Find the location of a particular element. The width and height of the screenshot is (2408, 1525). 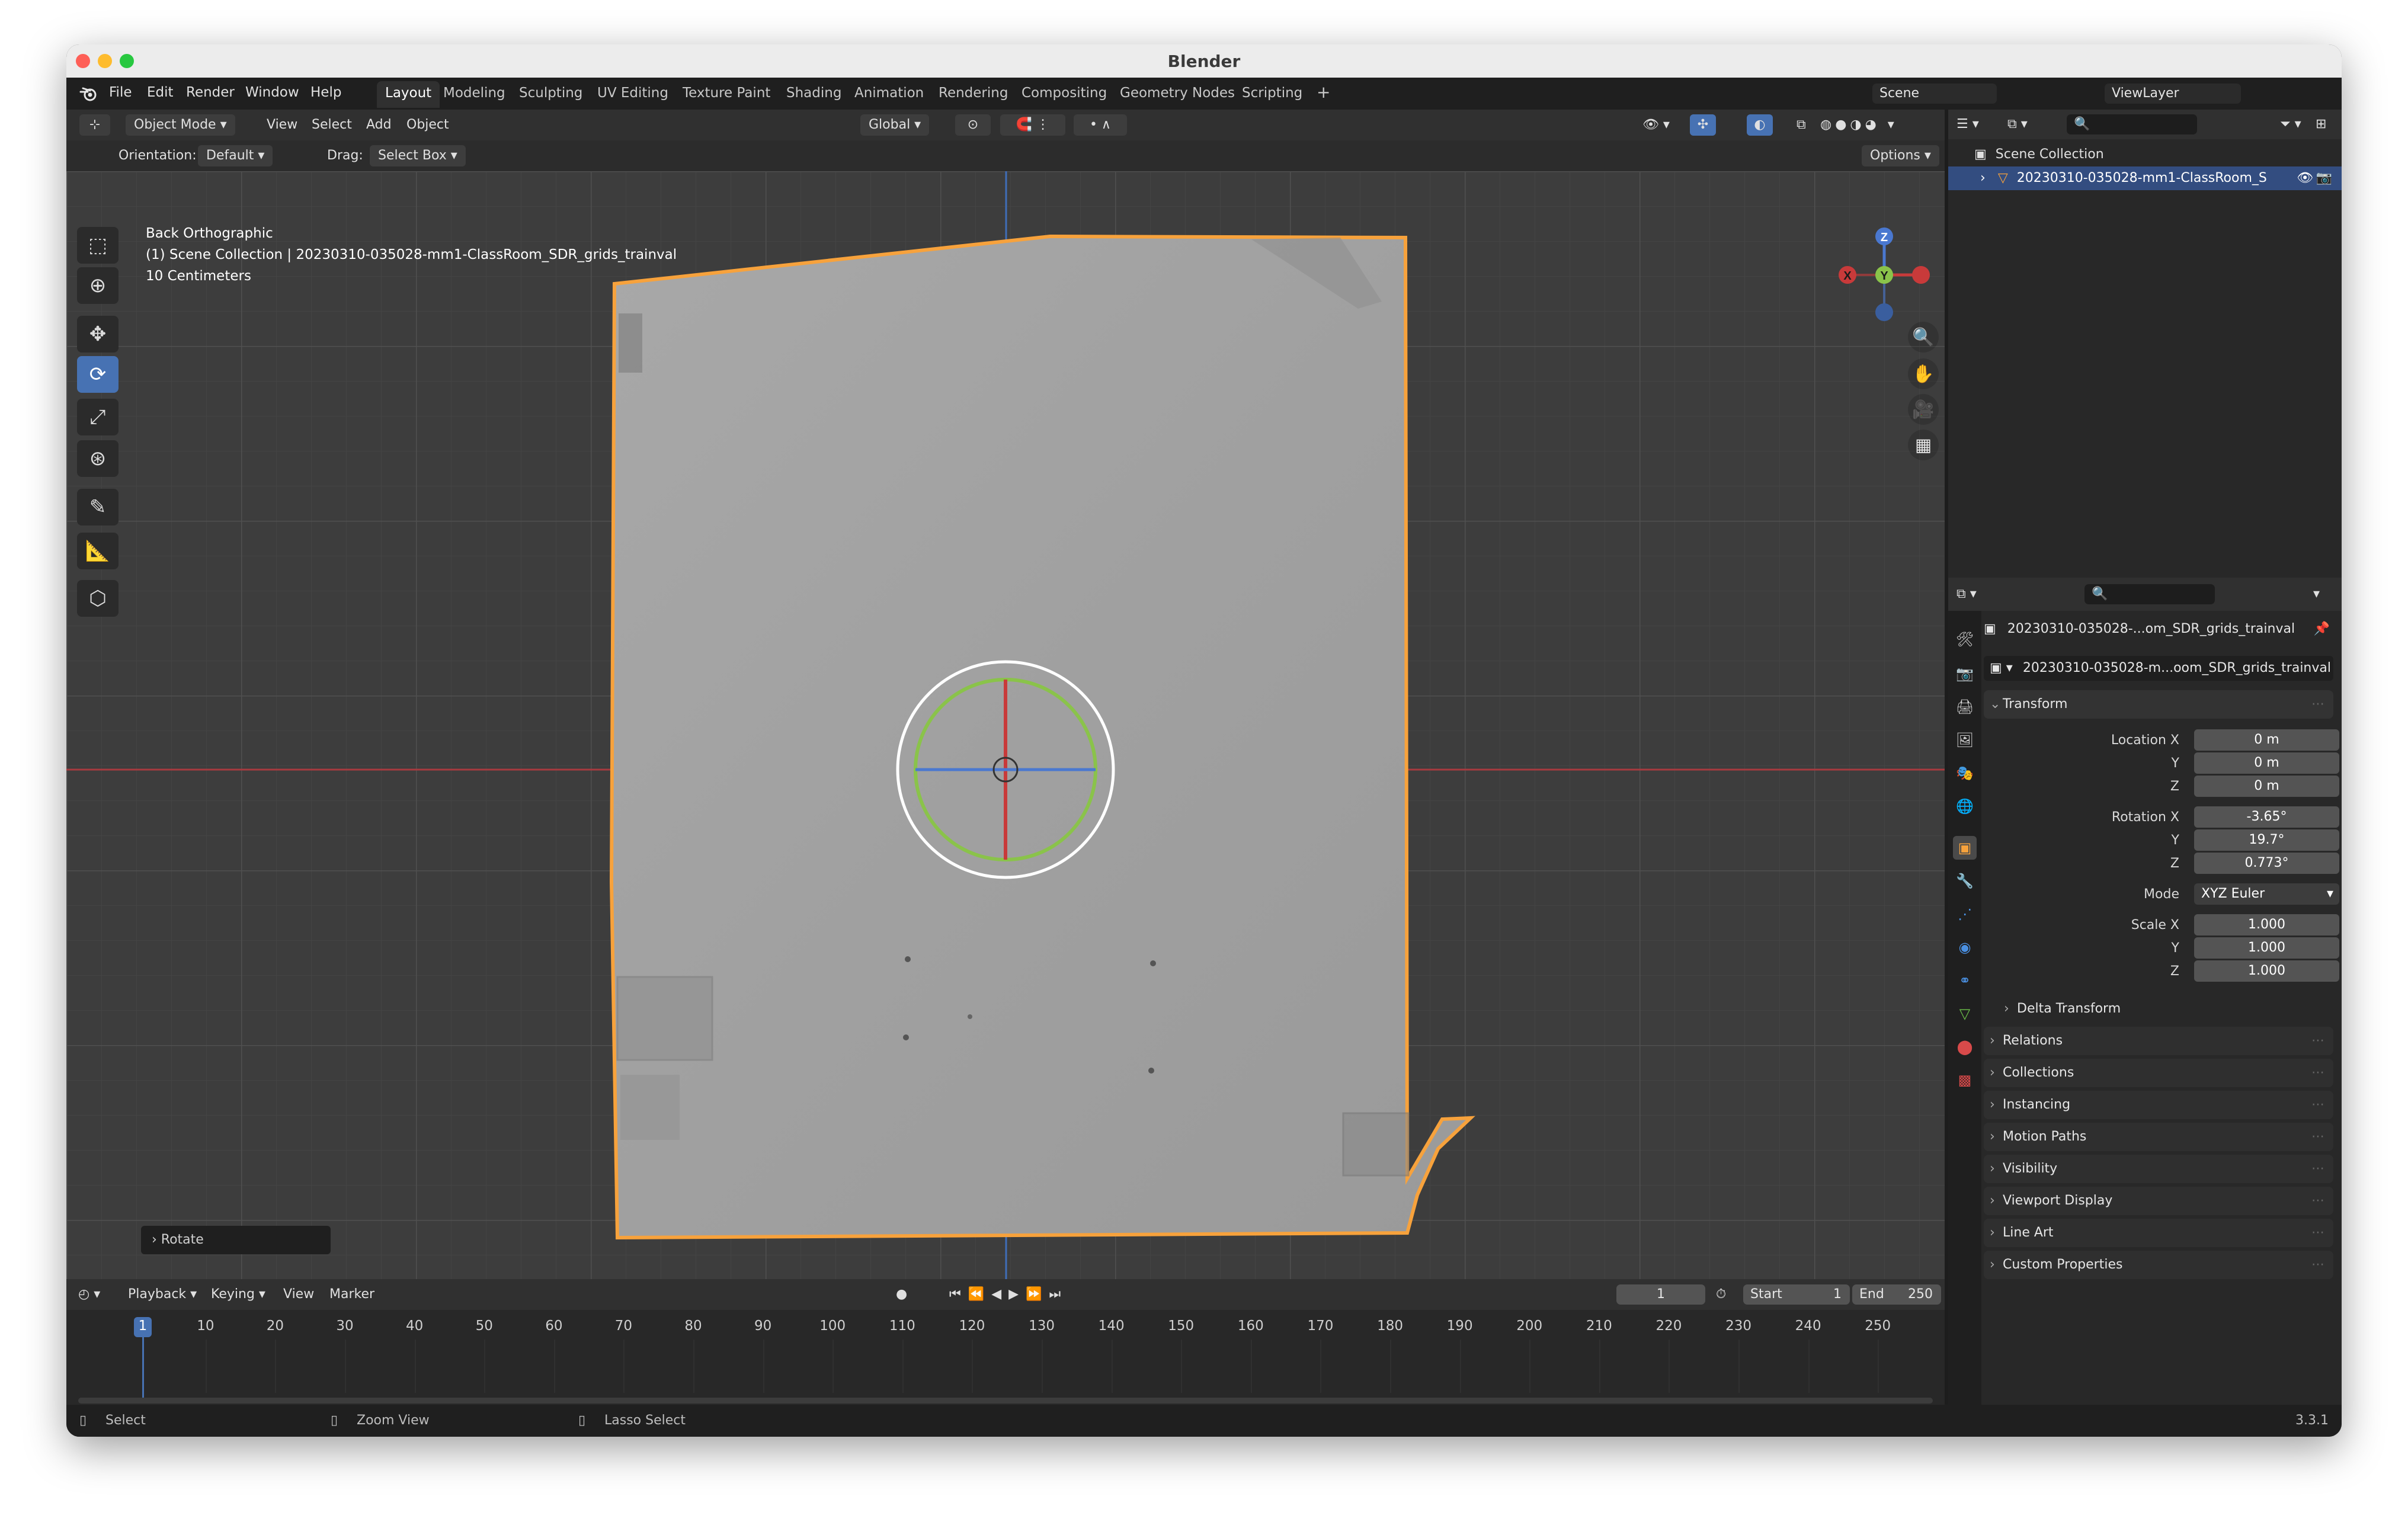

section-viewport-display: › Viewport Display ⋯ is located at coordinates (2158, 1201).